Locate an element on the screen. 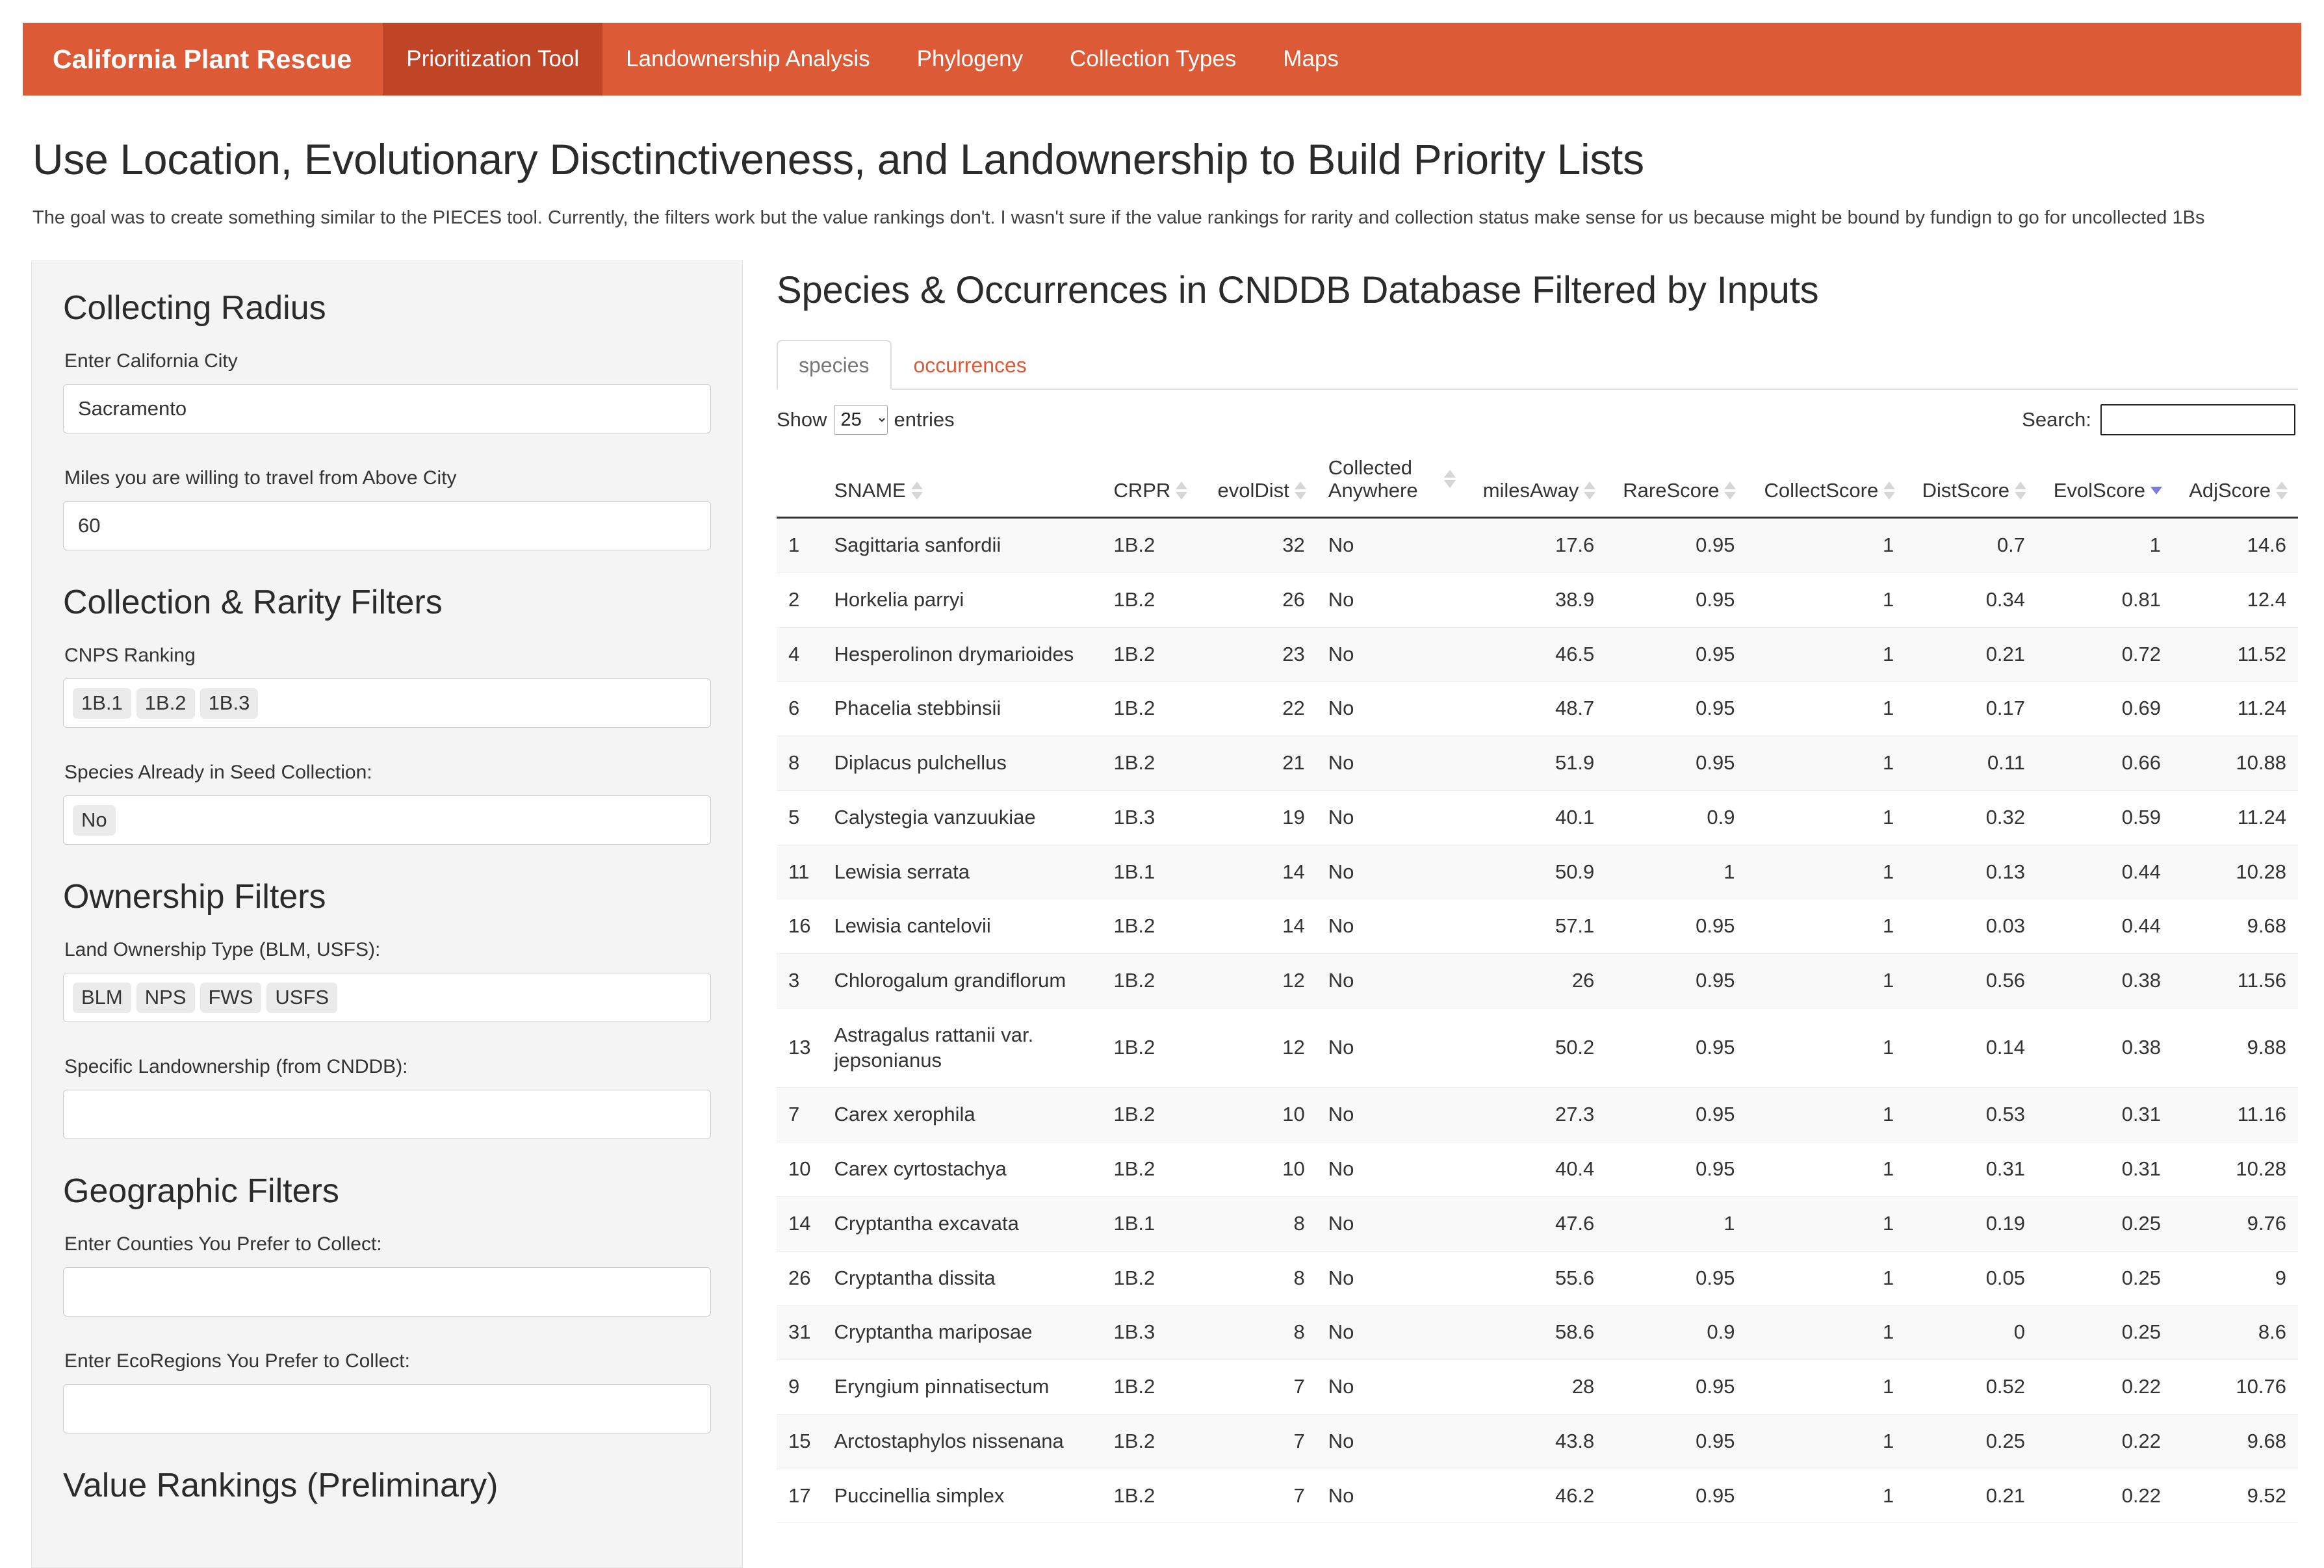 The image size is (2324, 1568). cell-milesaway: 27.3 is located at coordinates (1575, 1114).